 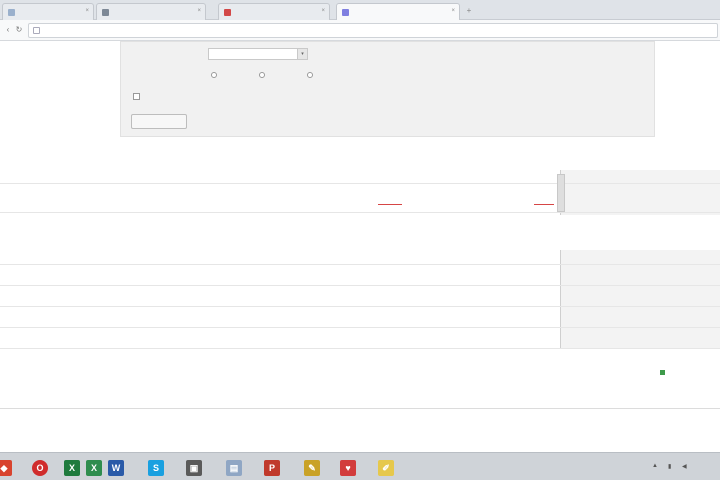 What do you see at coordinates (194, 468) in the screenshot?
I see `app-icon: ▣` at bounding box center [194, 468].